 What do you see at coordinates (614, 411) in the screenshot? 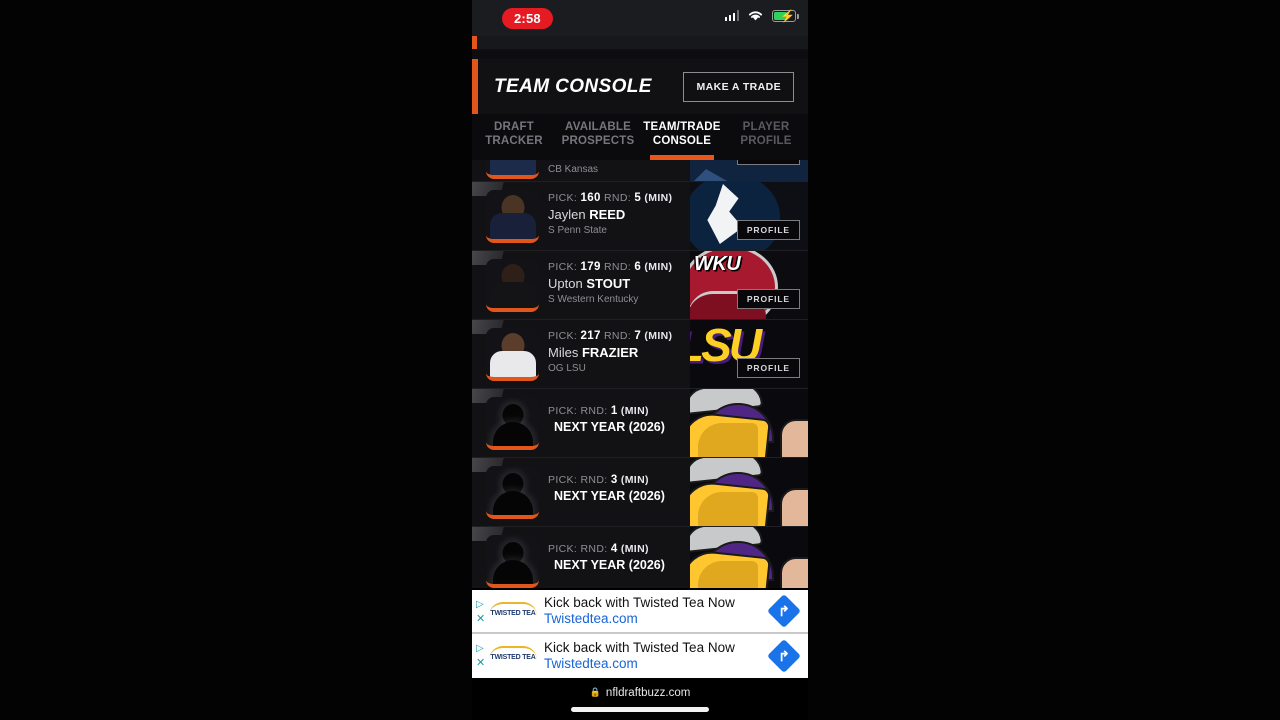
I see `round-number: 1` at bounding box center [614, 411].